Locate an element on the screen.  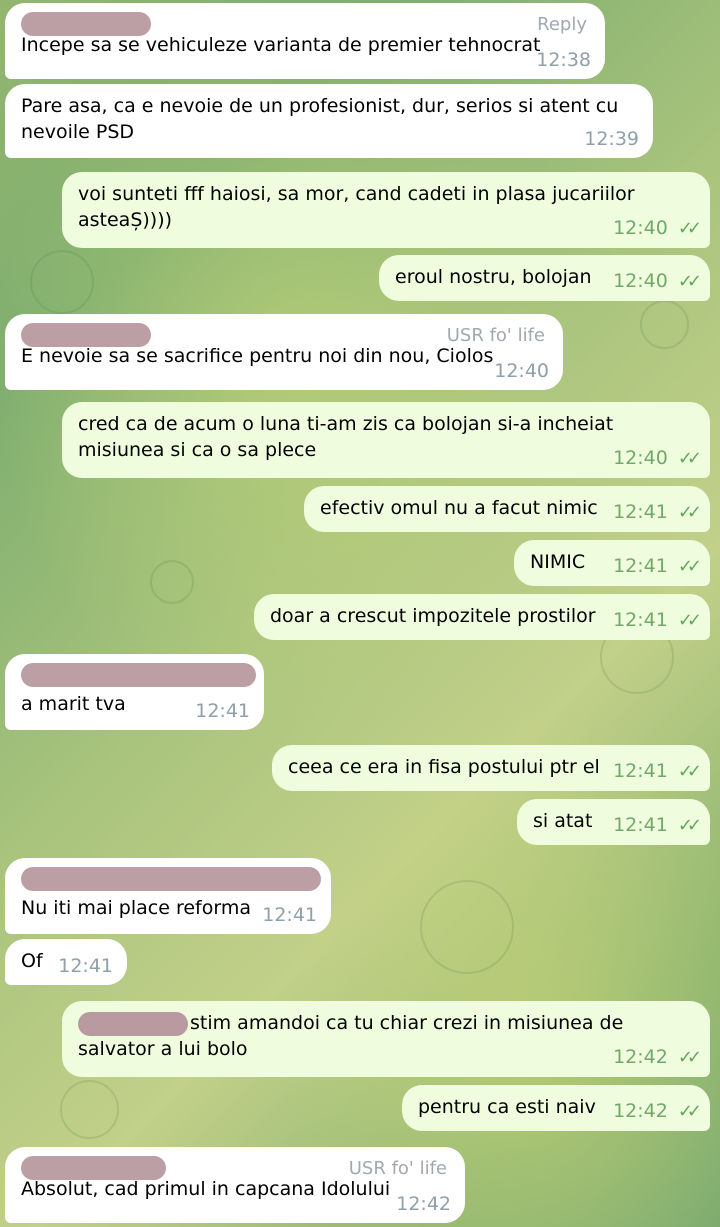
outgoing-message: si atat 12:41 ✓✓ is located at coordinates (613, 822).